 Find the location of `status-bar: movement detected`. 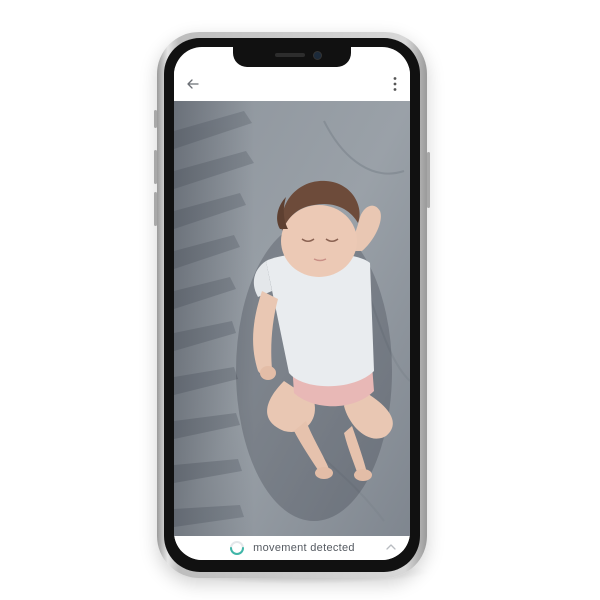

status-bar: movement detected is located at coordinates (292, 548).